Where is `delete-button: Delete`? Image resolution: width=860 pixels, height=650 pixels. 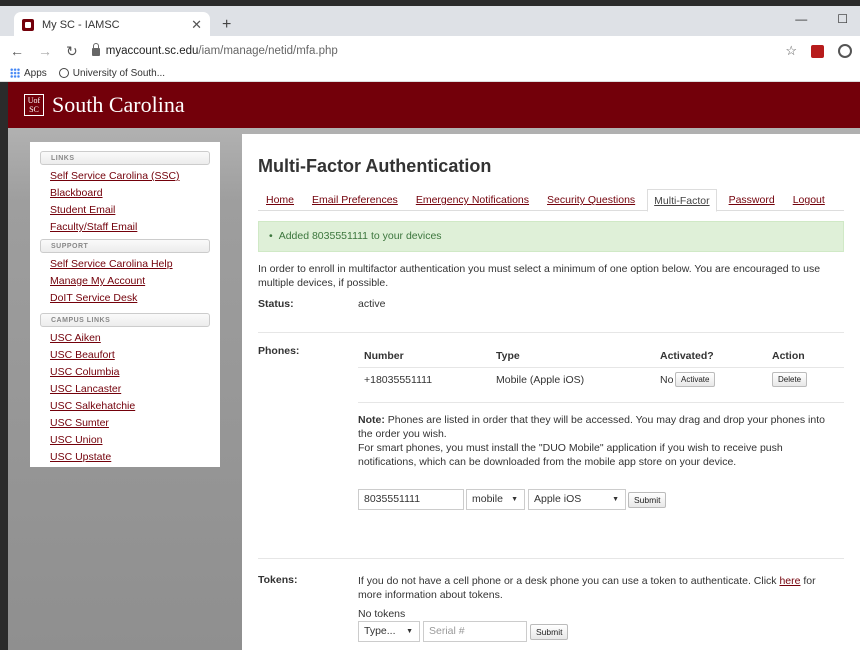
delete-button: Delete is located at coordinates (790, 379).